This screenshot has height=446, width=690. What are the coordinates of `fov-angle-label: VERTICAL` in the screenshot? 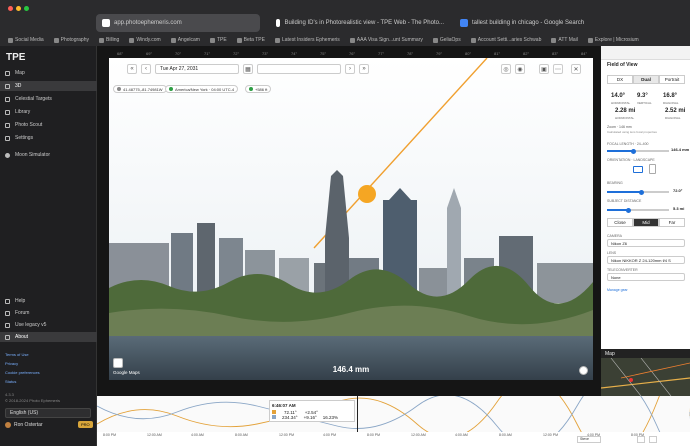 It's located at (644, 103).